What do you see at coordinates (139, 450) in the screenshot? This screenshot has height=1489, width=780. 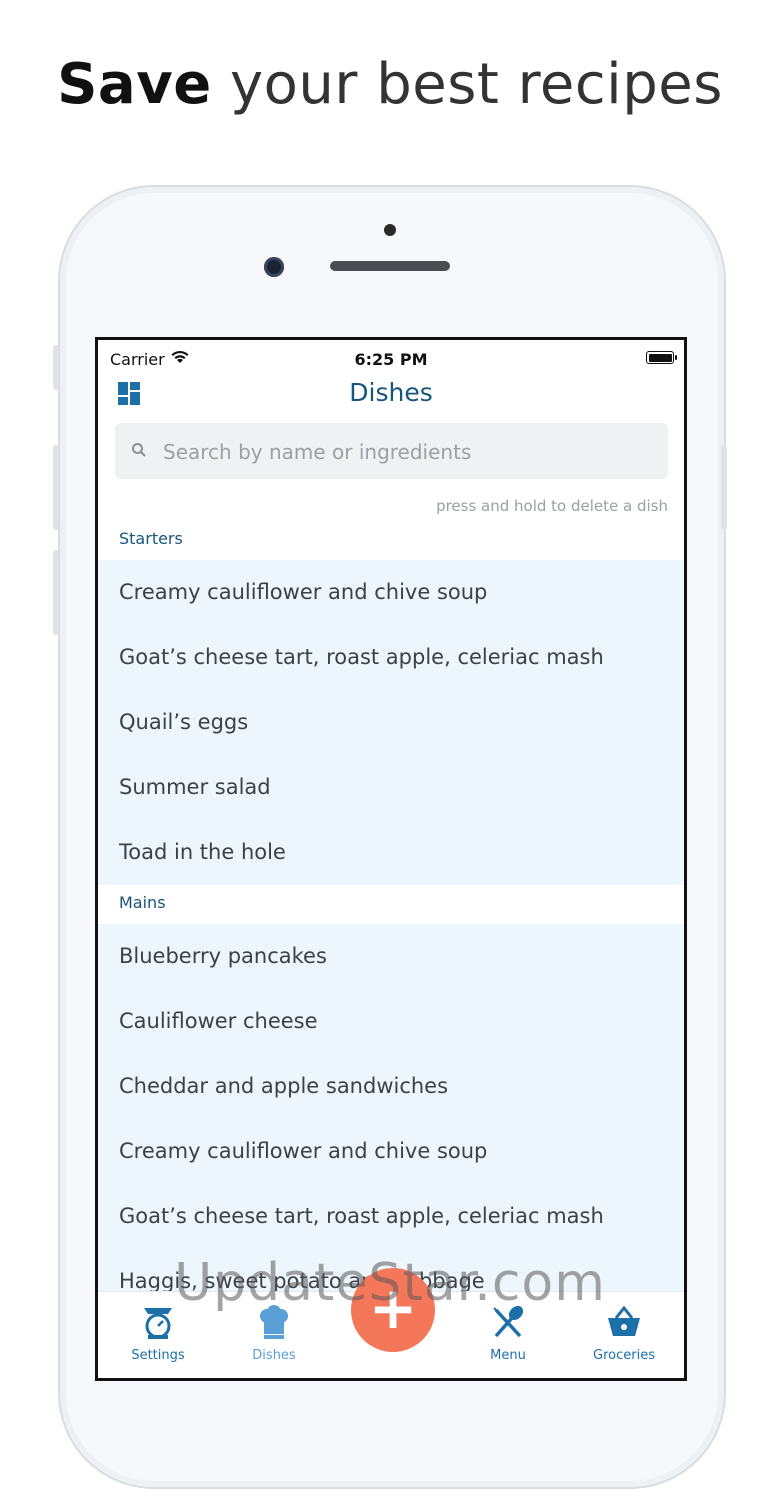 I see `search-icon` at bounding box center [139, 450].